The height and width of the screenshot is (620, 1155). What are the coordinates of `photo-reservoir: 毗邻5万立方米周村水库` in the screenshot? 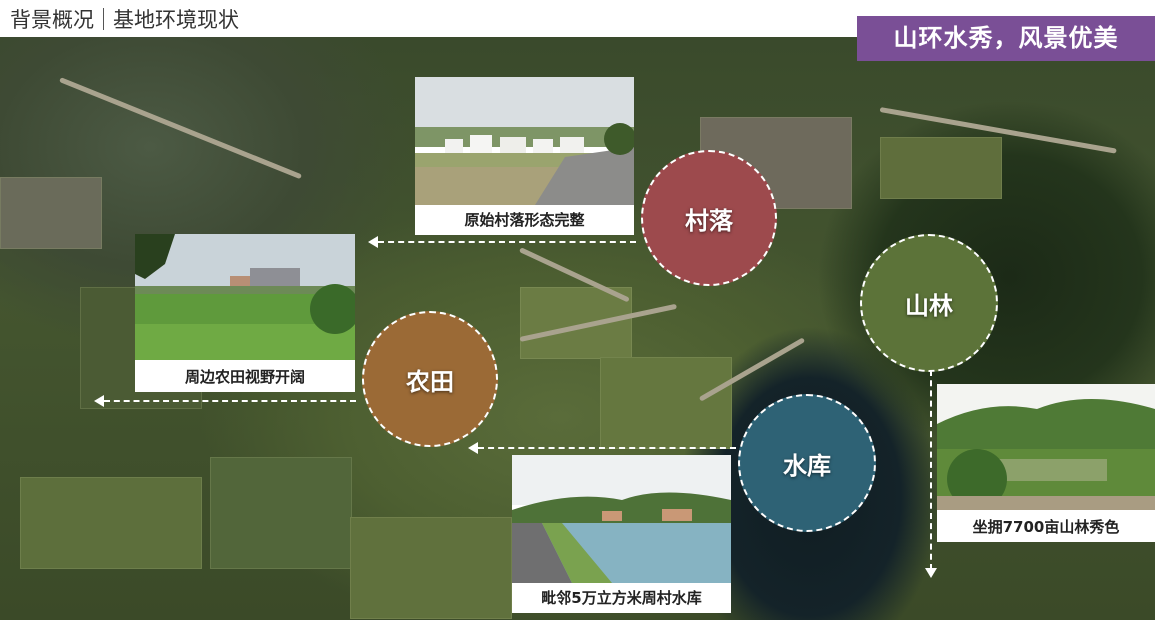 It's located at (621, 534).